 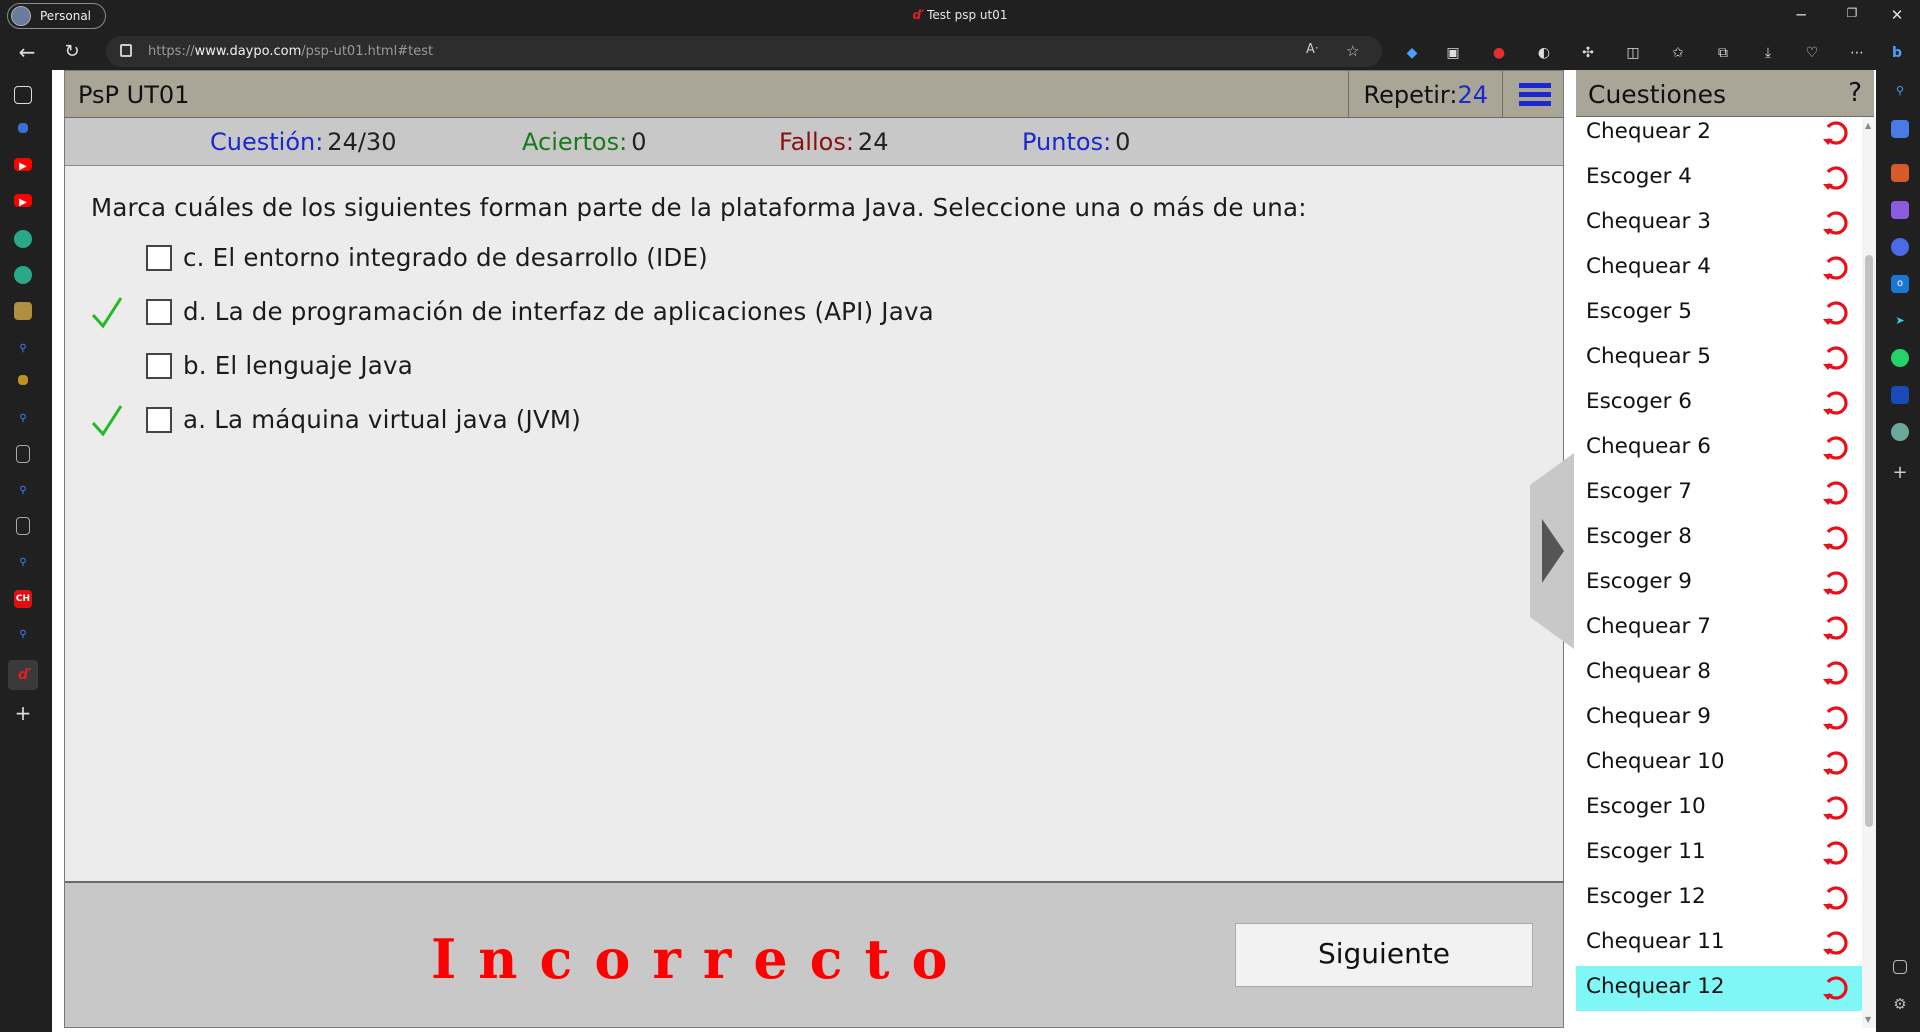 What do you see at coordinates (1312, 49) in the screenshot?
I see `read-aloud-icon: Aᐧ` at bounding box center [1312, 49].